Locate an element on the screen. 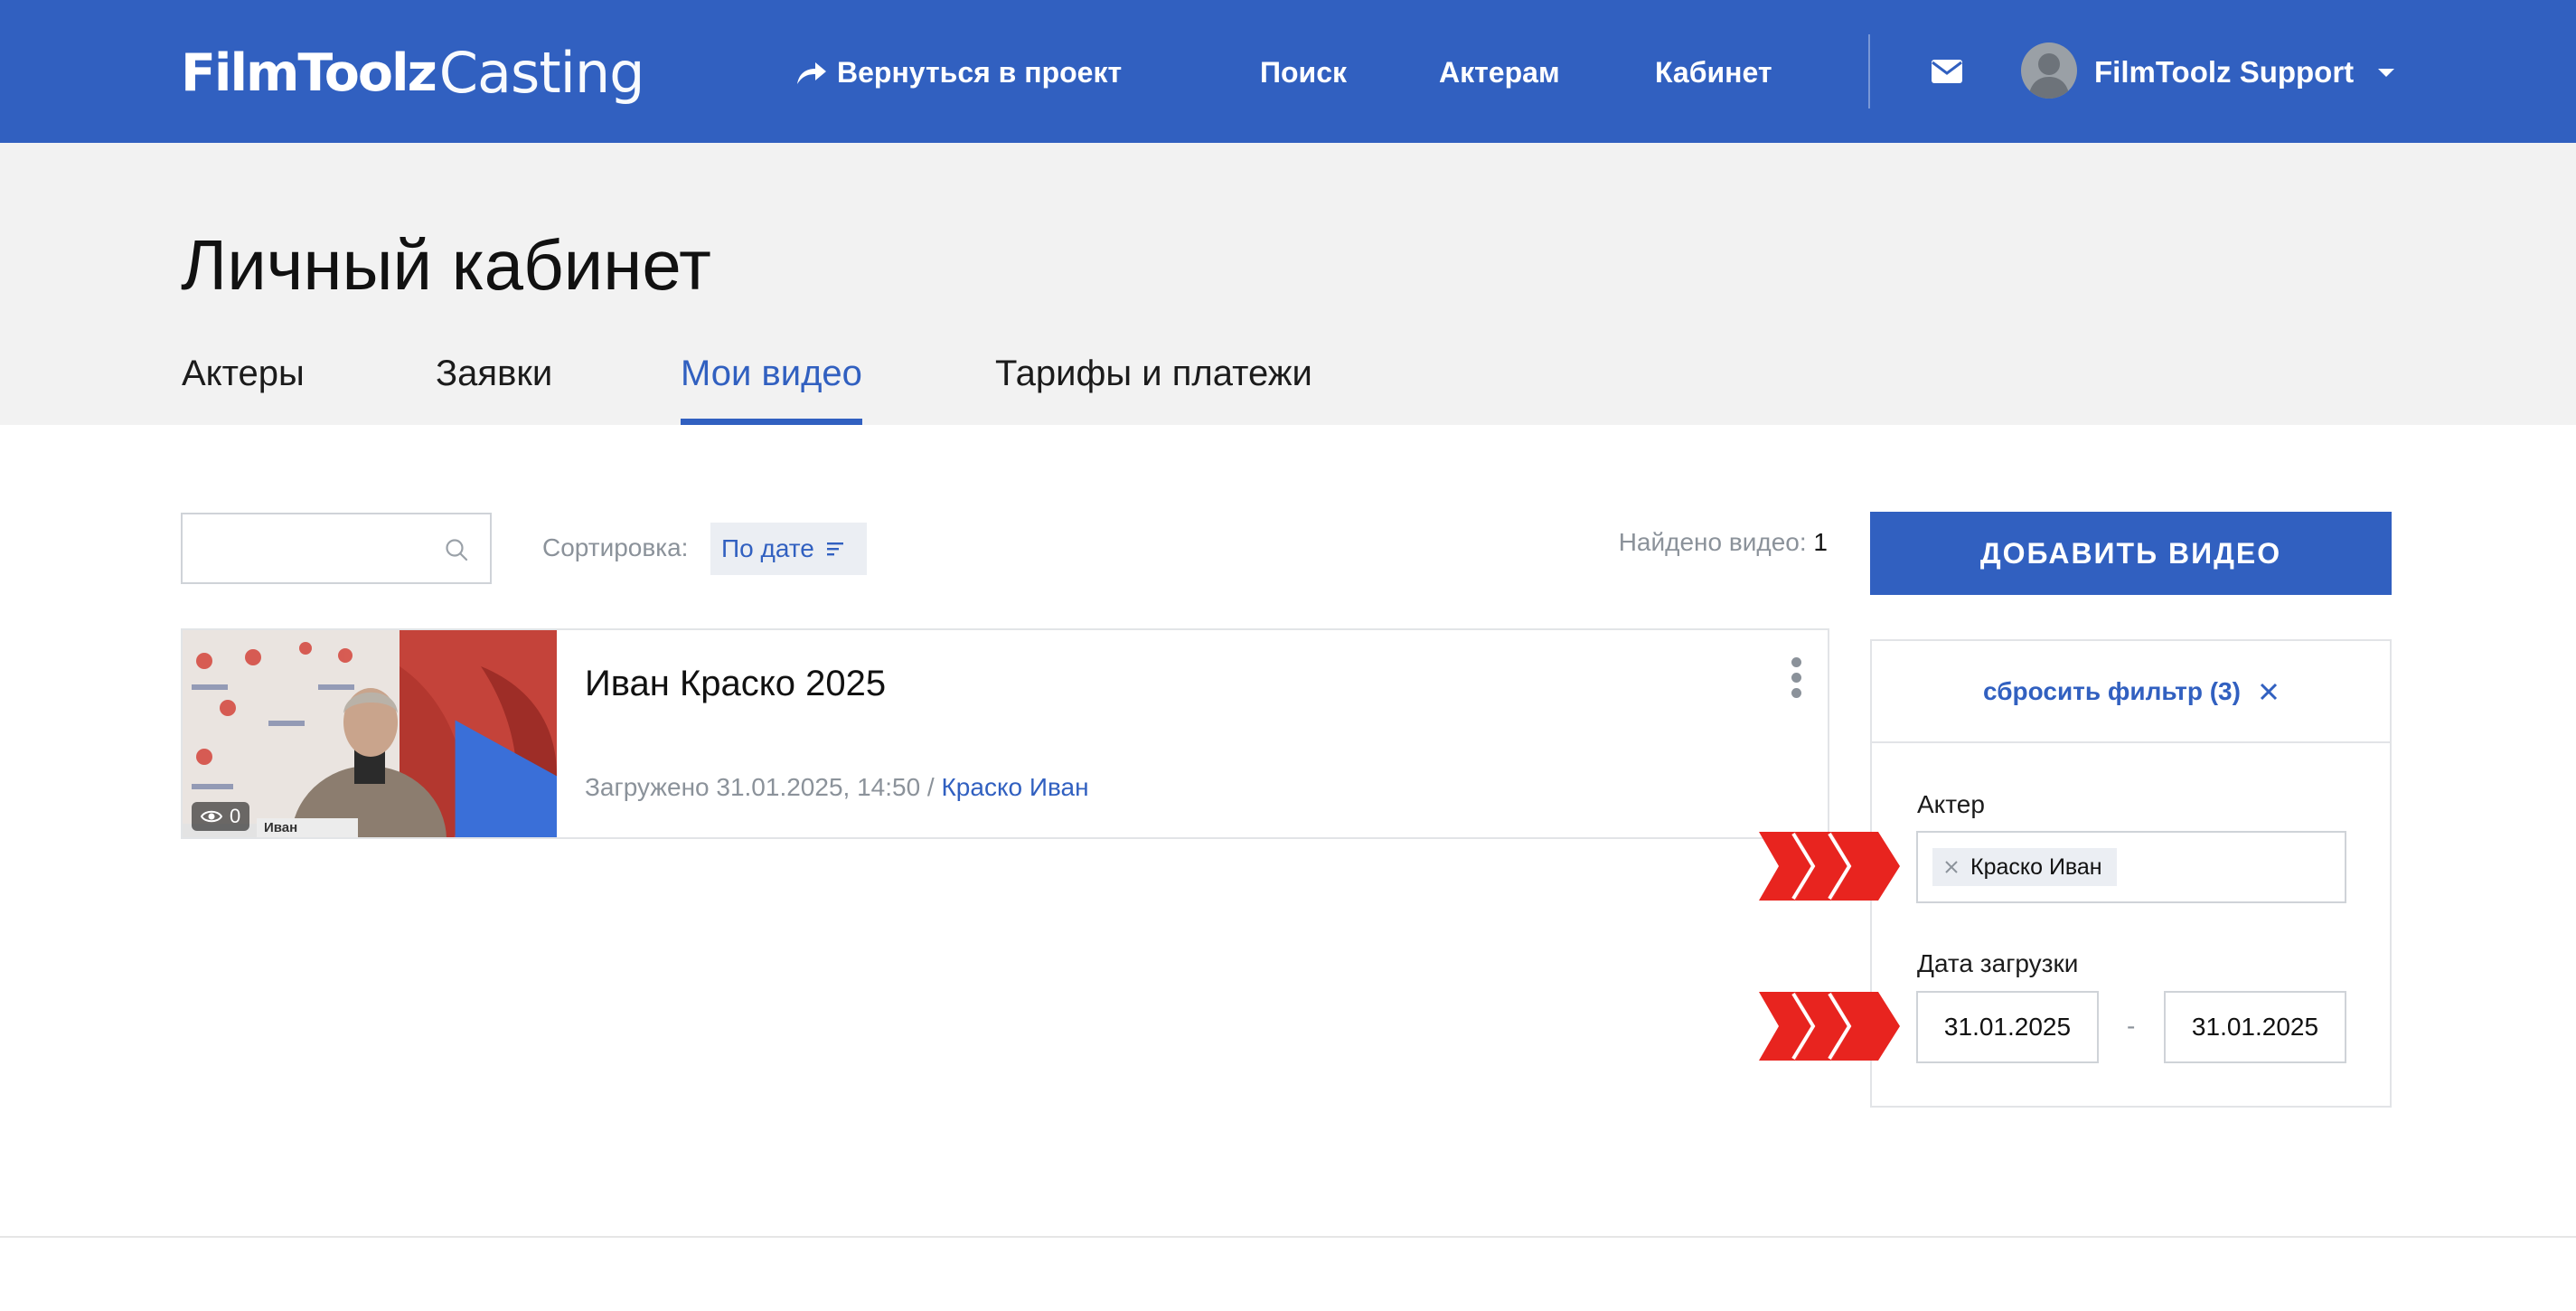 The image size is (2576, 1311). back-to-project-link: Вернуться в проект is located at coordinates (959, 72).